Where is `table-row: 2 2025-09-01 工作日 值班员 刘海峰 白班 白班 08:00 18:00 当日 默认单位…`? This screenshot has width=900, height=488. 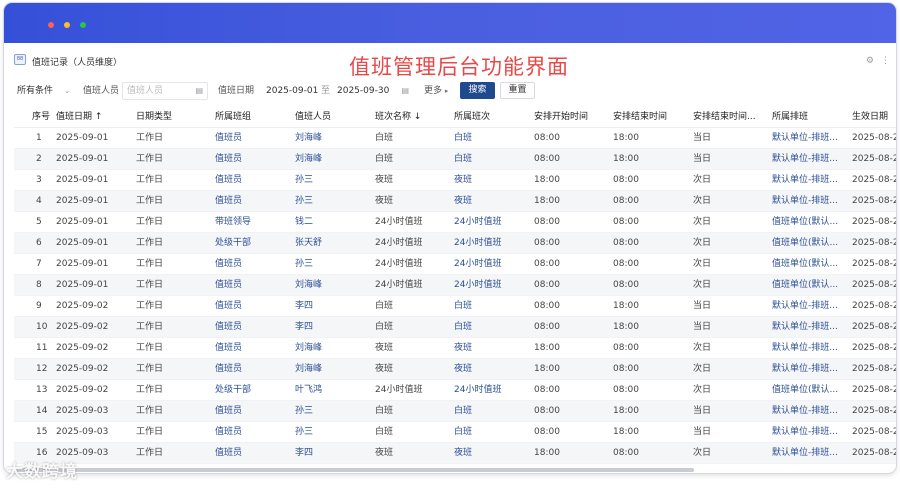
table-row: 2 2025-09-01 工作日 值班员 刘海峰 白班 白班 08:00 18:00 当日 默认单位… is located at coordinates (455, 159).